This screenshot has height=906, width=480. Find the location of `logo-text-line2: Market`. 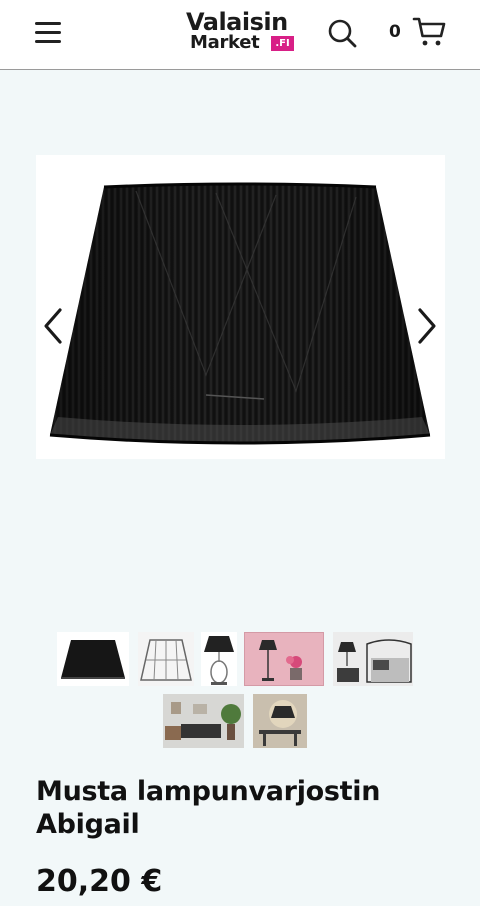

logo-text-line2: Market is located at coordinates (225, 42).